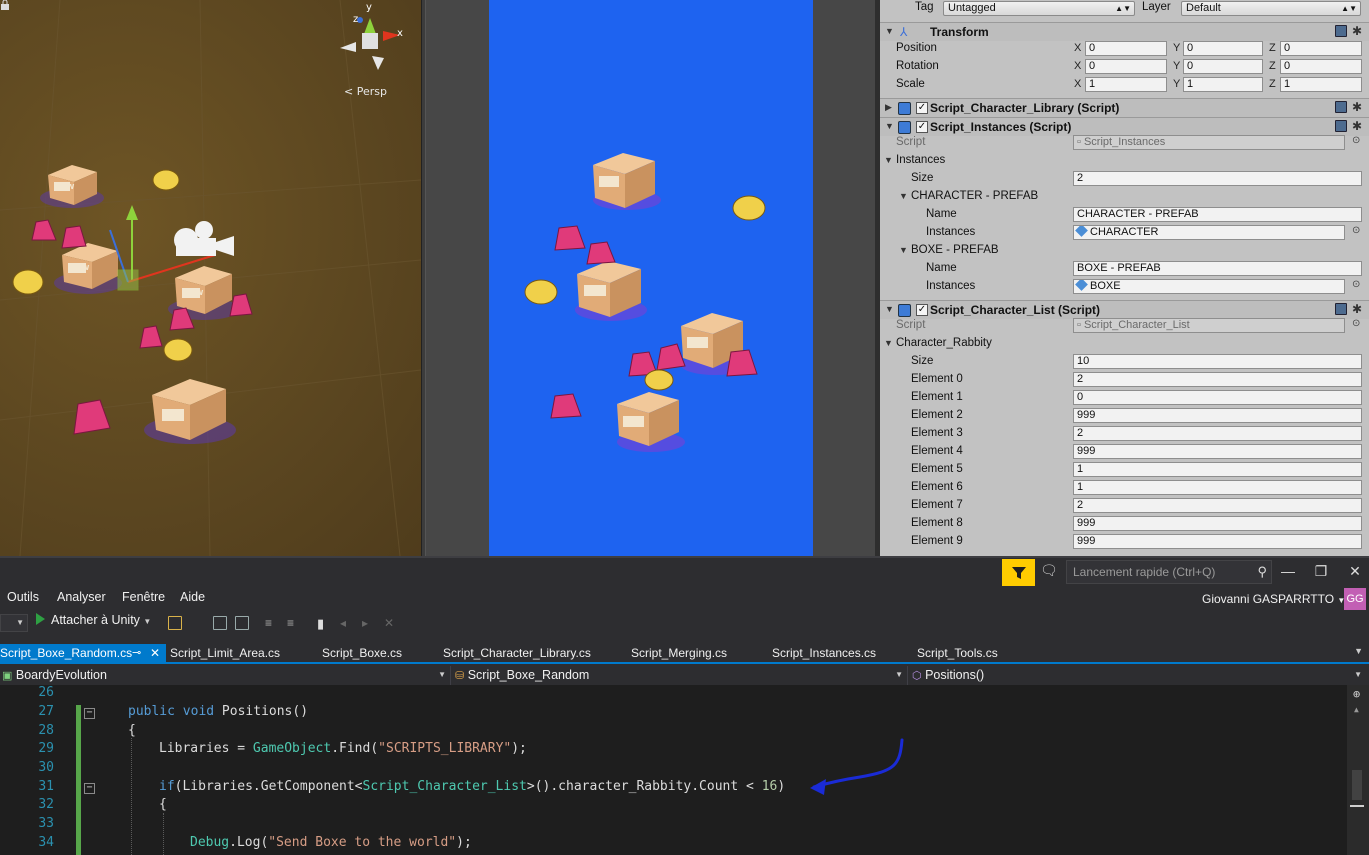 Image resolution: width=1369 pixels, height=855 pixels. I want to click on character-rabbity-row: ▼ Character_Rabbity, so click(1124, 344).